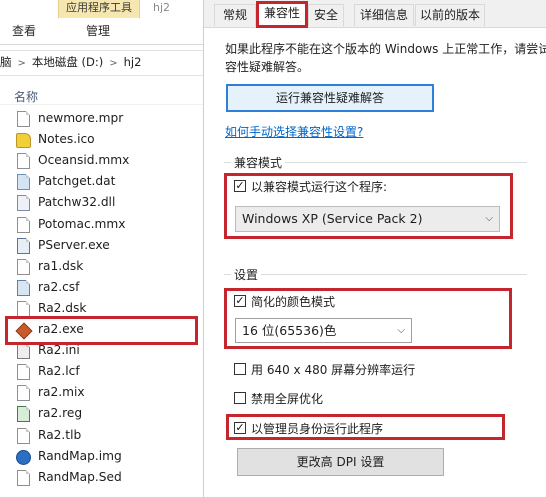 The width and height of the screenshot is (546, 497). I want to click on description-line-2: 容性疑难解答。, so click(267, 67).